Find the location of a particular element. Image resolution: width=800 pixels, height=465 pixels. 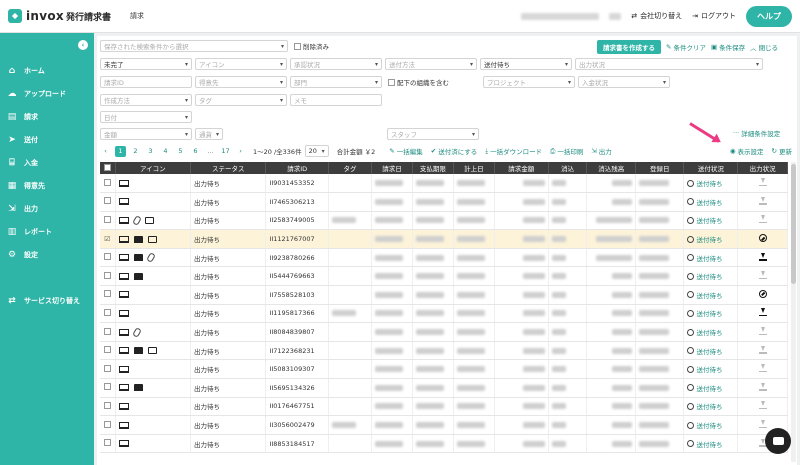

invoice-id-input: 請求ID is located at coordinates (146, 82).